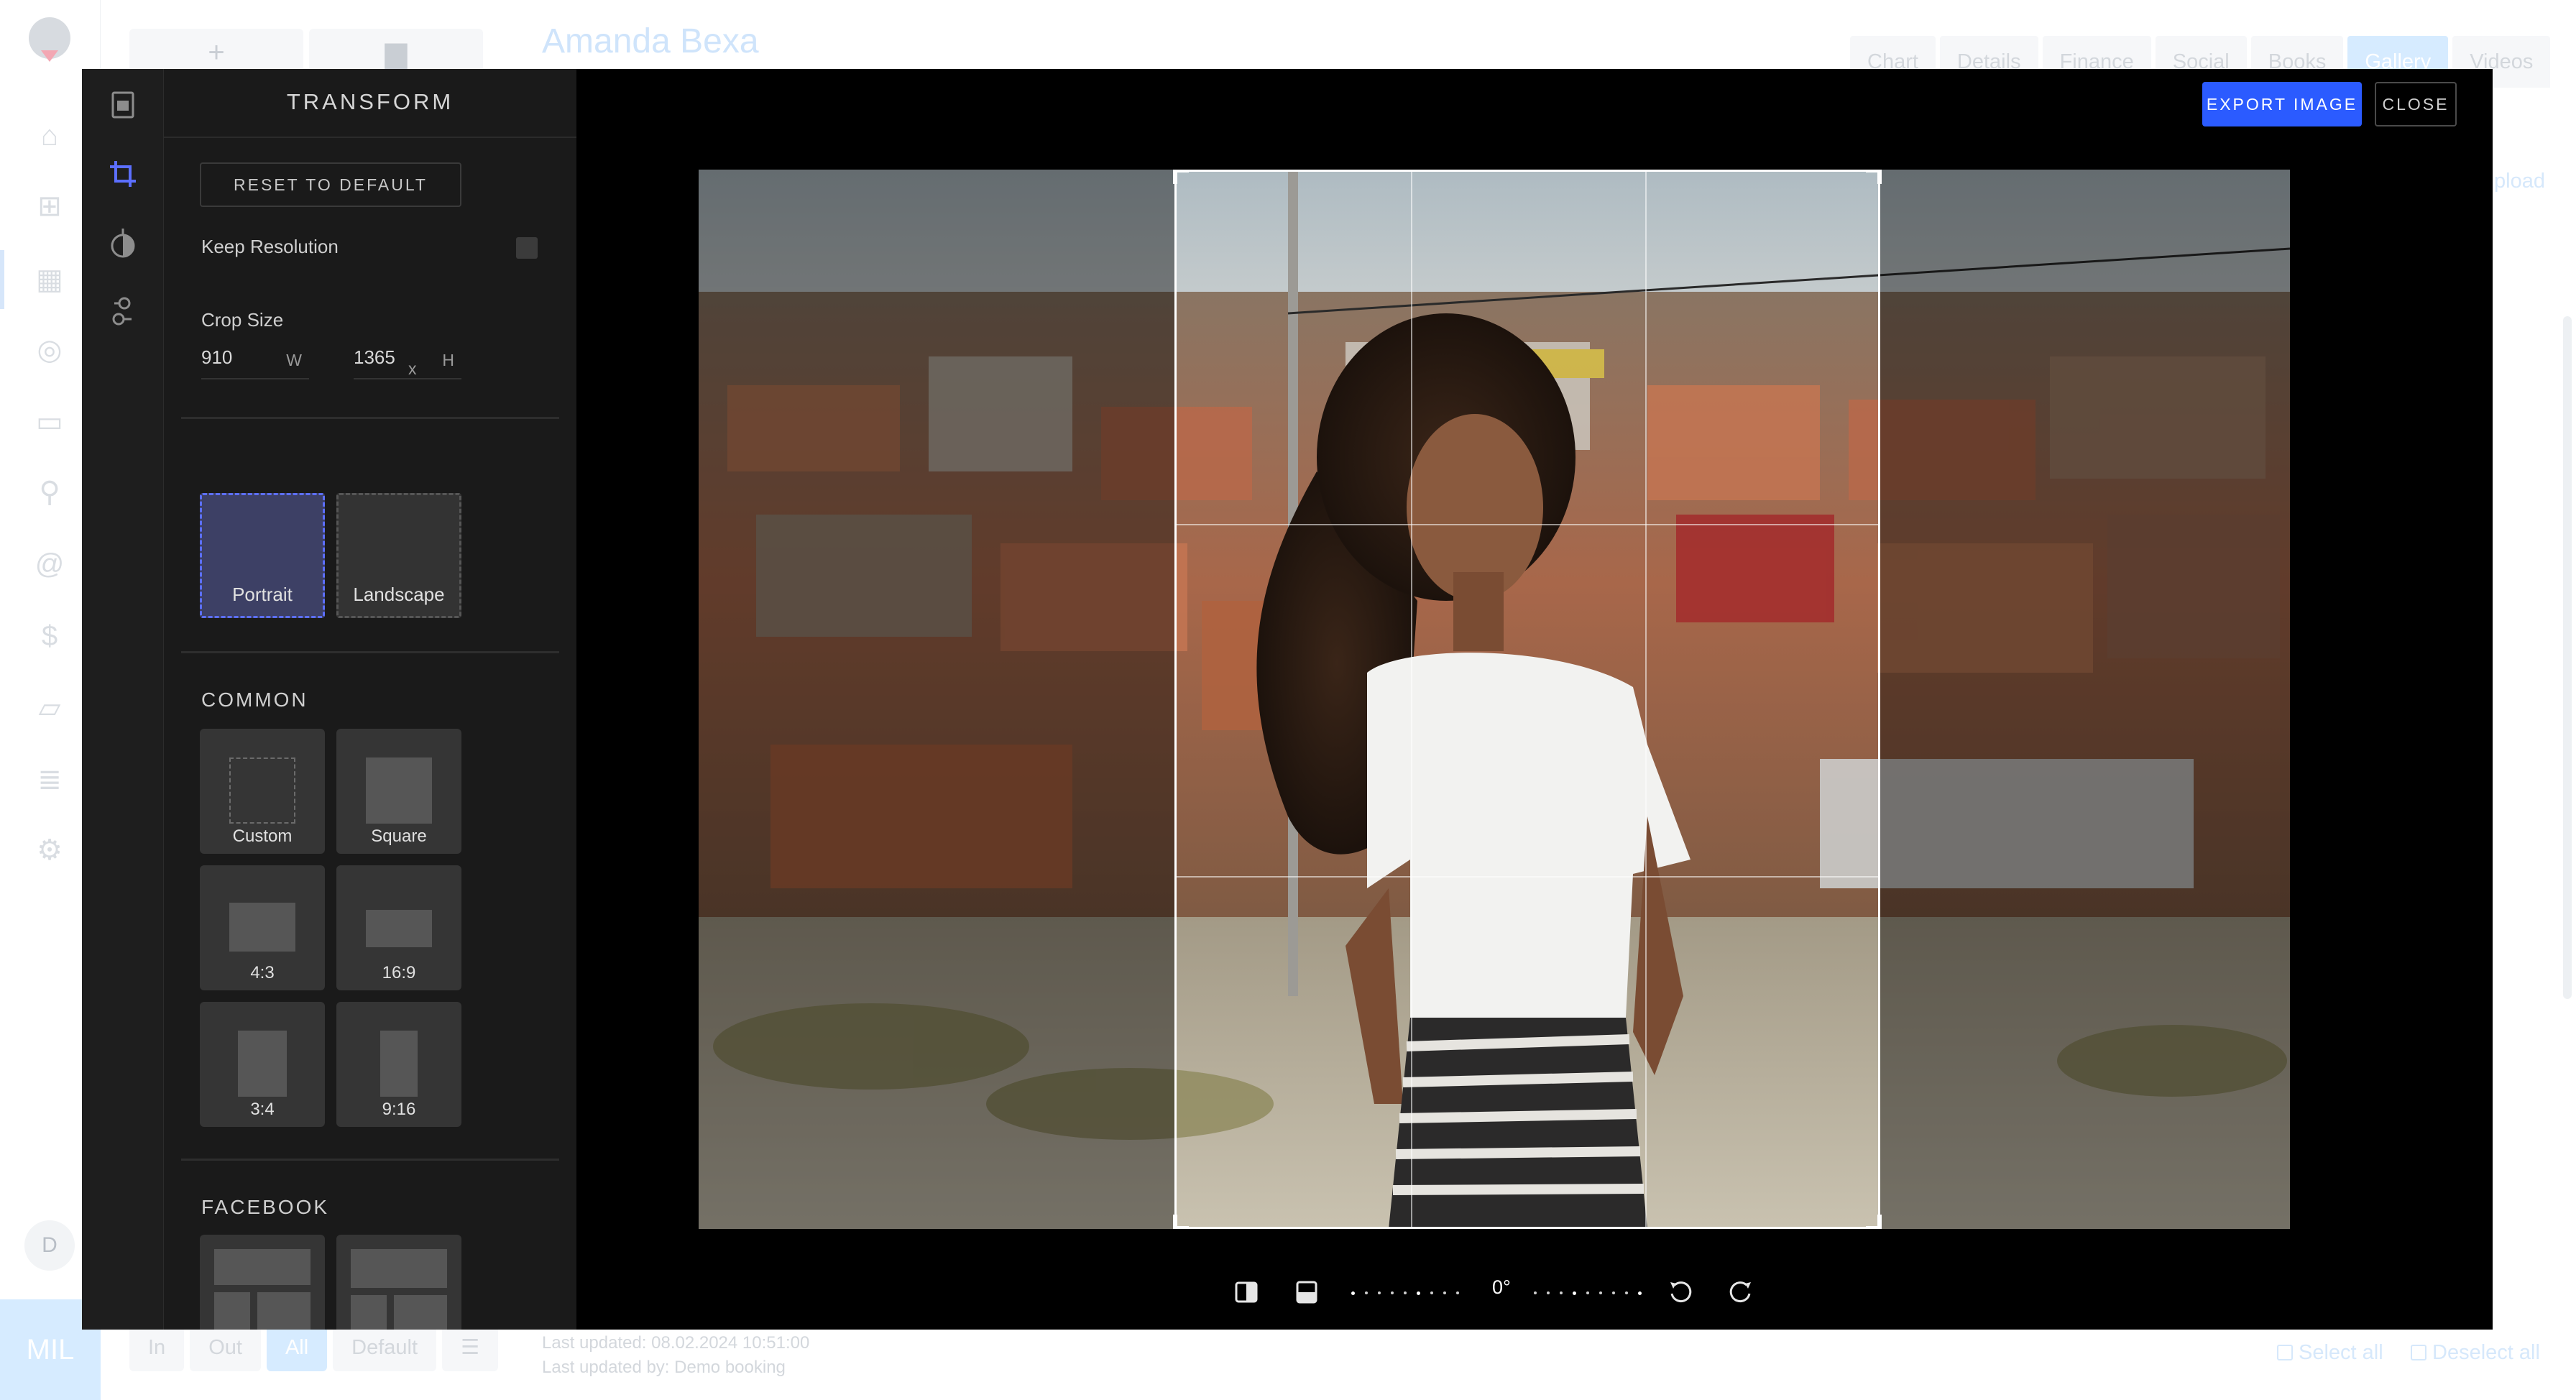 The width and height of the screenshot is (2576, 1400). What do you see at coordinates (1501, 1287) in the screenshot?
I see `rotation-value: 0°` at bounding box center [1501, 1287].